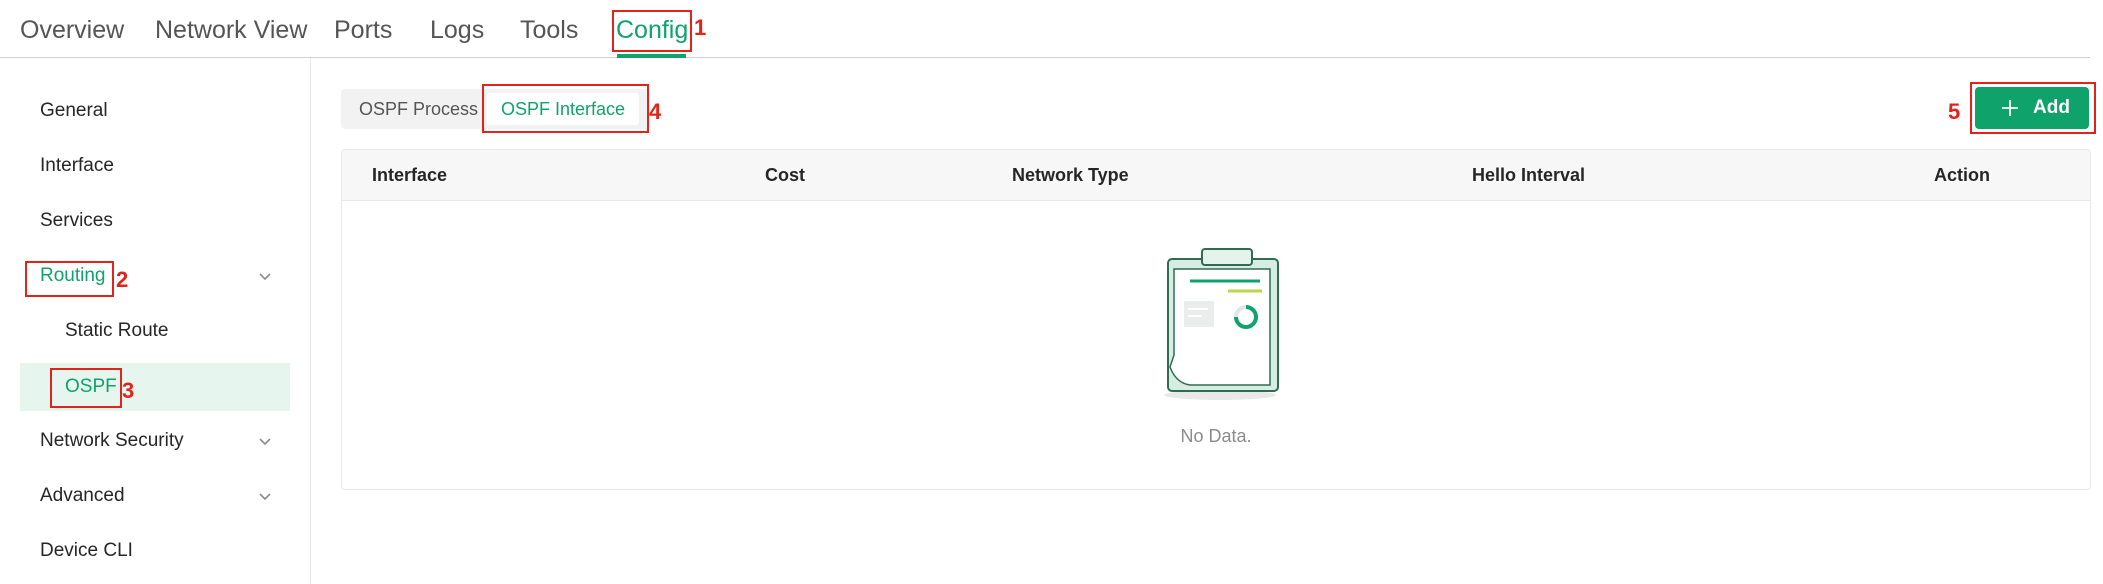 The width and height of the screenshot is (2103, 584). Describe the element at coordinates (457, 30) in the screenshot. I see `tab-logs: Logs` at that location.